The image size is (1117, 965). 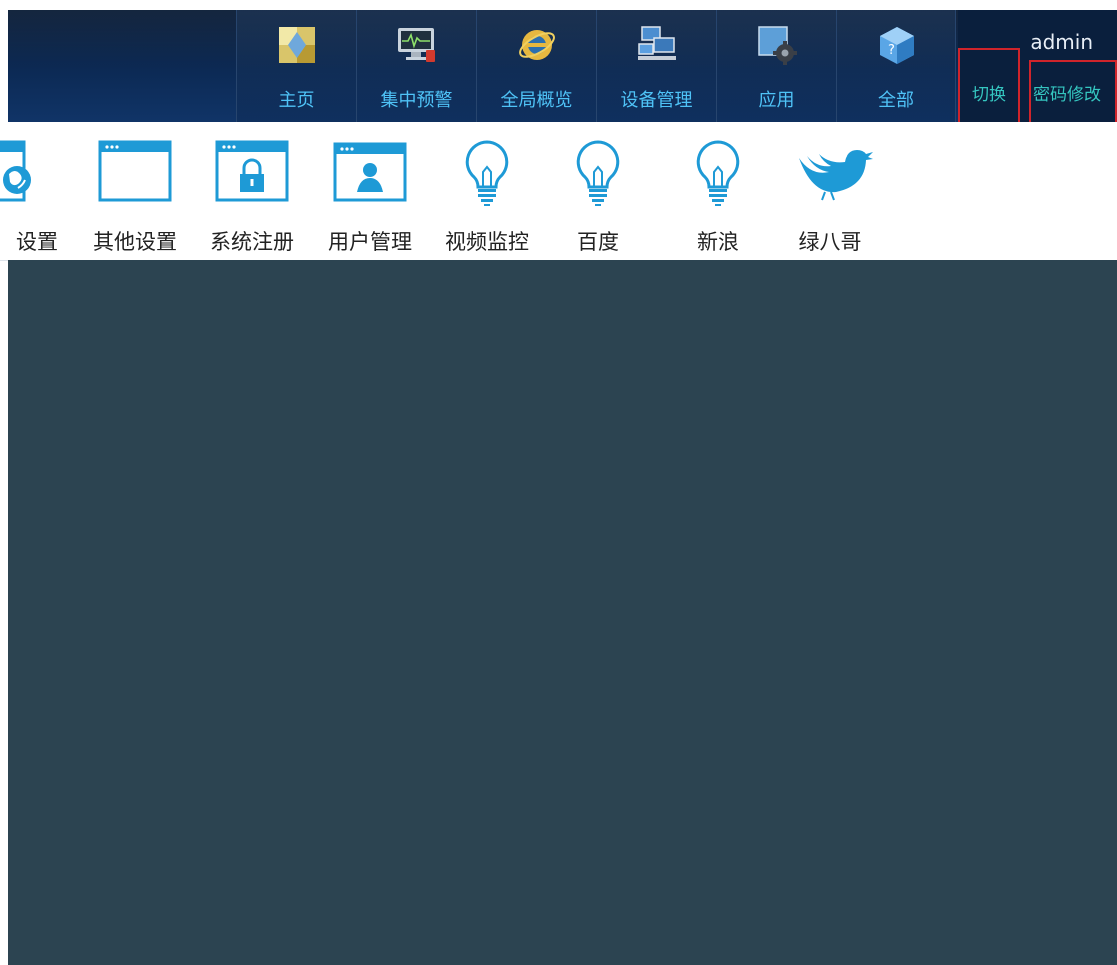 I want to click on username: admin, so click(x=1061, y=42).